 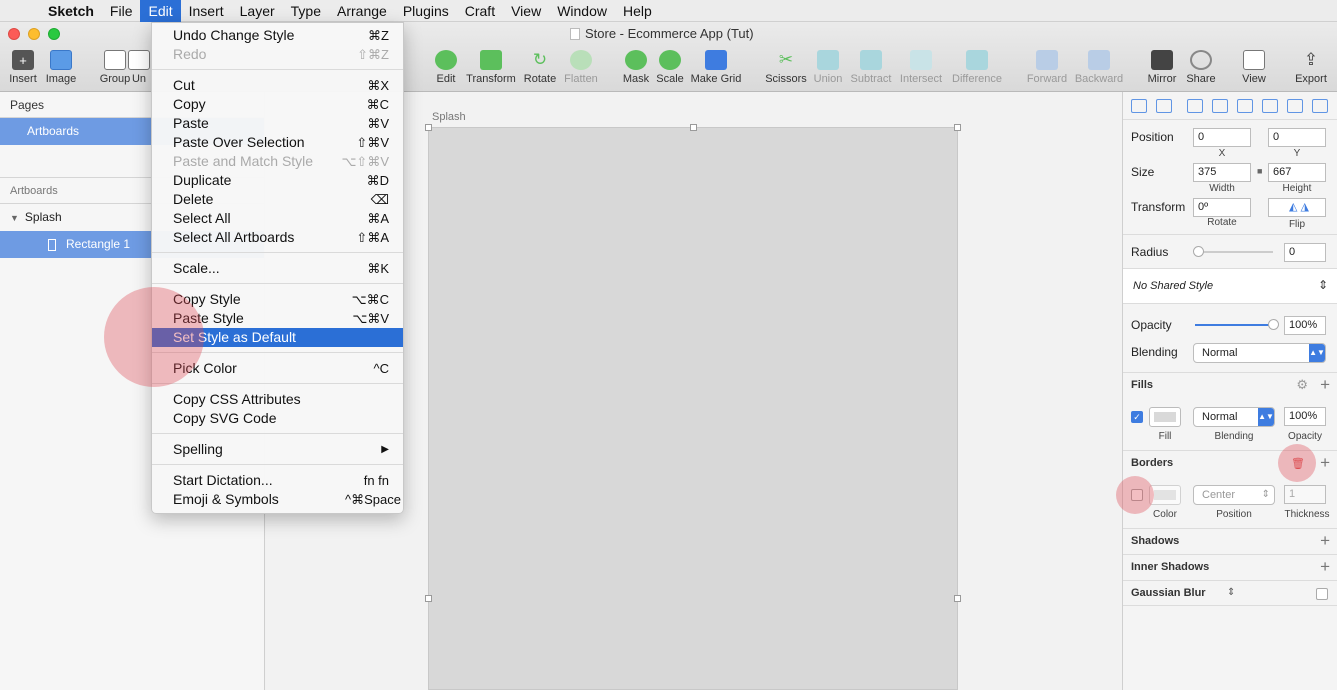 What do you see at coordinates (716, 67) in the screenshot?
I see `make-grid-button: Make Grid` at bounding box center [716, 67].